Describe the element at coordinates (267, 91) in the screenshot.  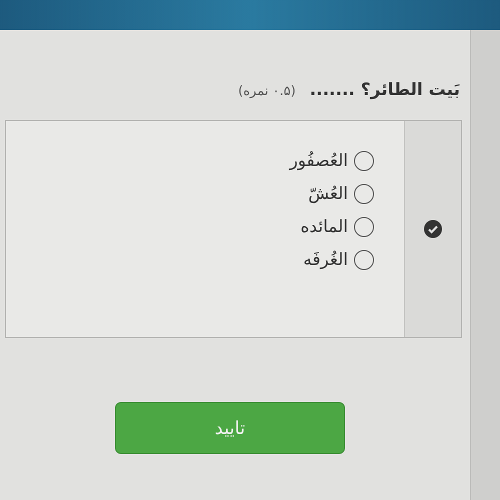
I see `points-label: (۰.۵ نمره)` at that location.